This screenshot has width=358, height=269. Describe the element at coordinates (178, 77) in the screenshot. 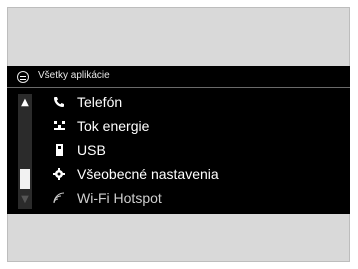

I see `screen-header: Všetky aplikácie` at that location.